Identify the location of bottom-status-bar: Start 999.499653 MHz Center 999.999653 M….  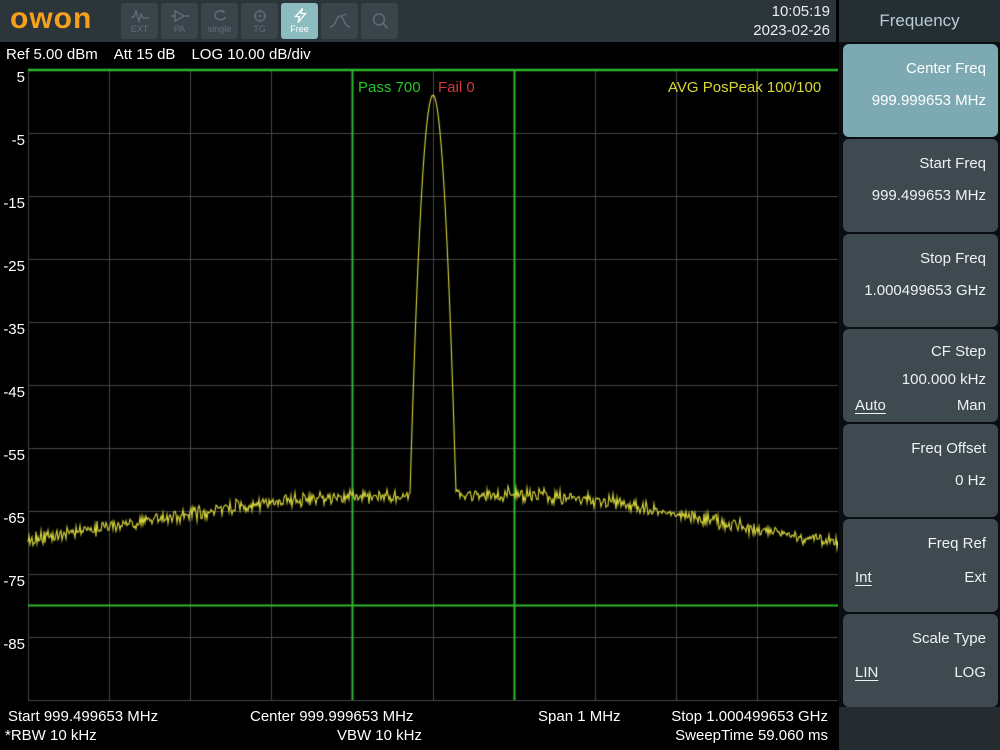
(419, 727).